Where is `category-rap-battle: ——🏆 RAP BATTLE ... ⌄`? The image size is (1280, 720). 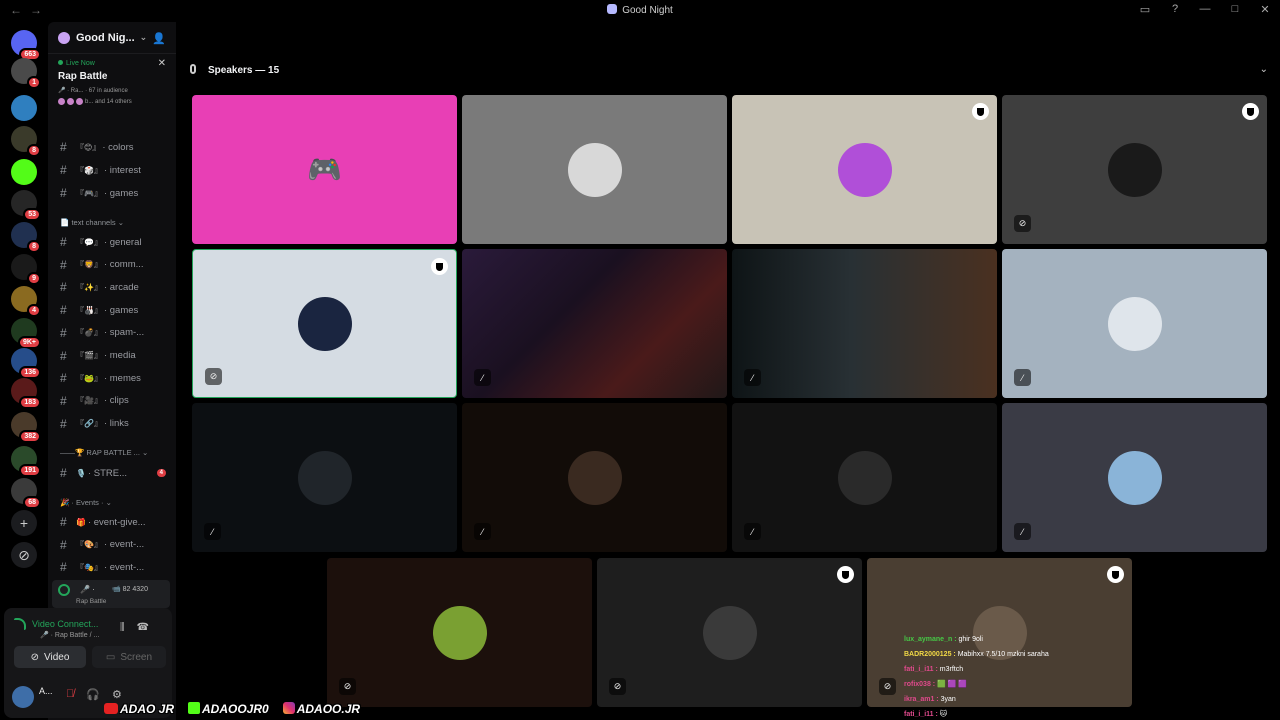 category-rap-battle: ——🏆 RAP BATTLE ... ⌄ is located at coordinates (104, 452).